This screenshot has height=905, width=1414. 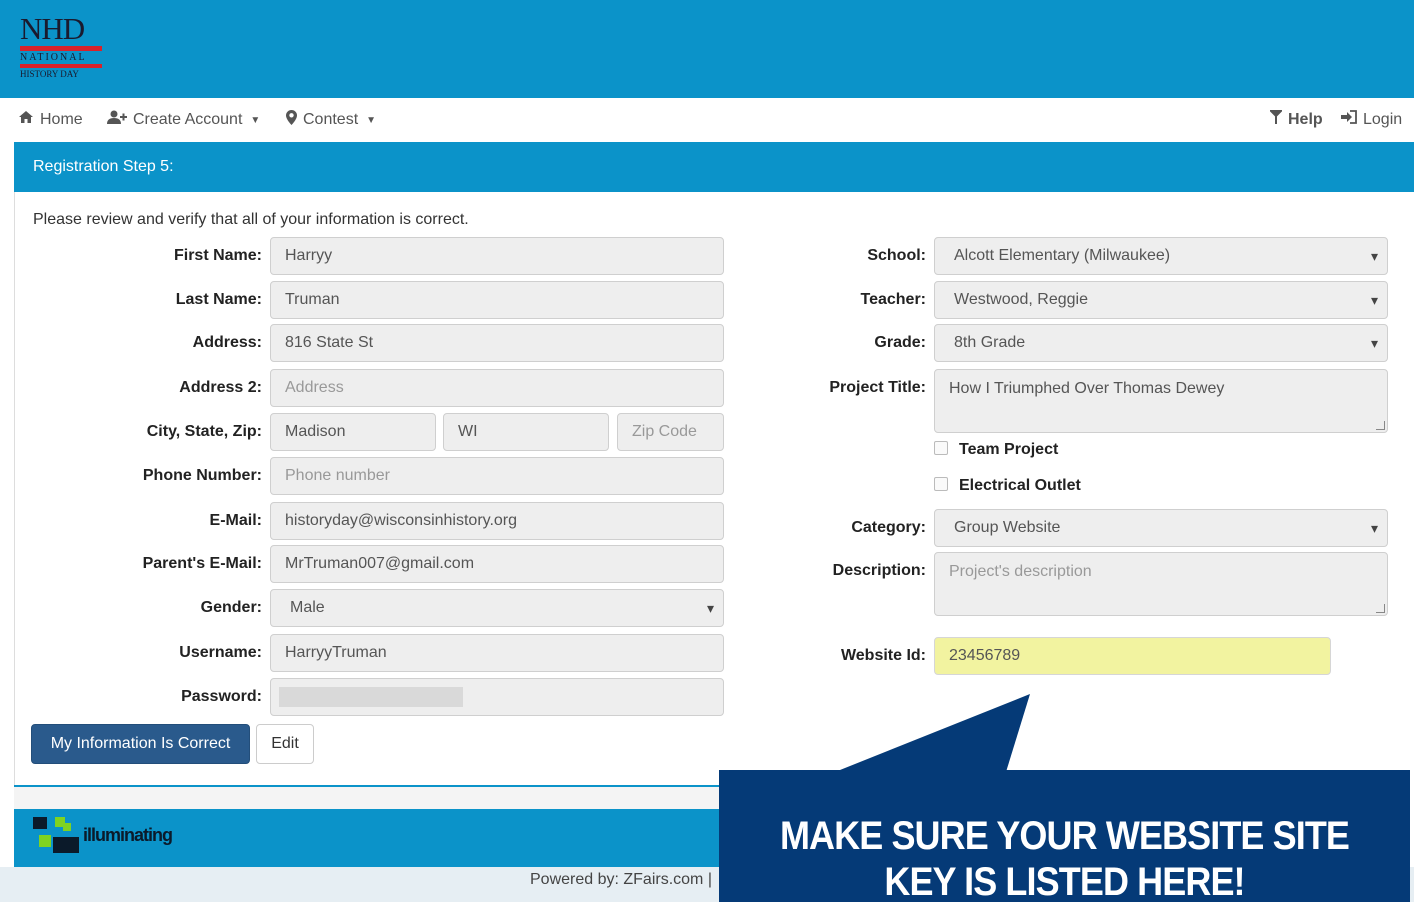 I want to click on edit-button: Edit, so click(x=285, y=744).